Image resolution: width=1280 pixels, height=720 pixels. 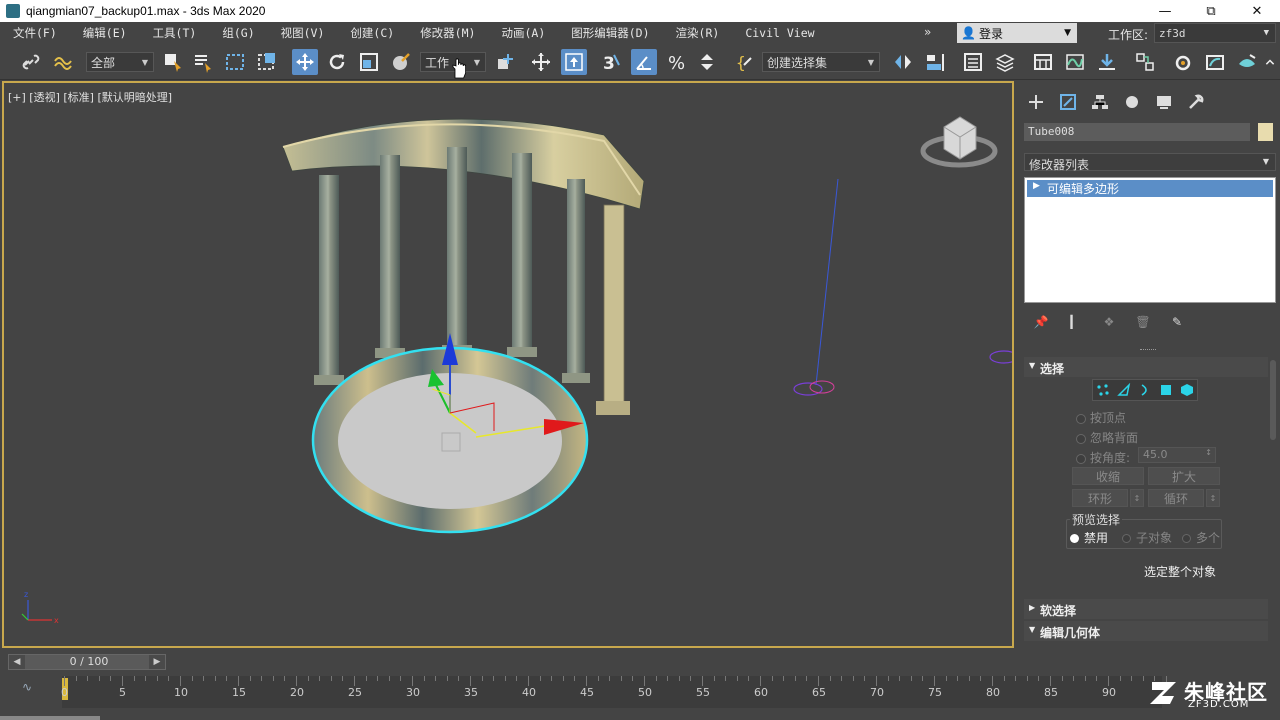 I want to click on angle-spinner: 45.0 ↕, so click(x=1177, y=455).